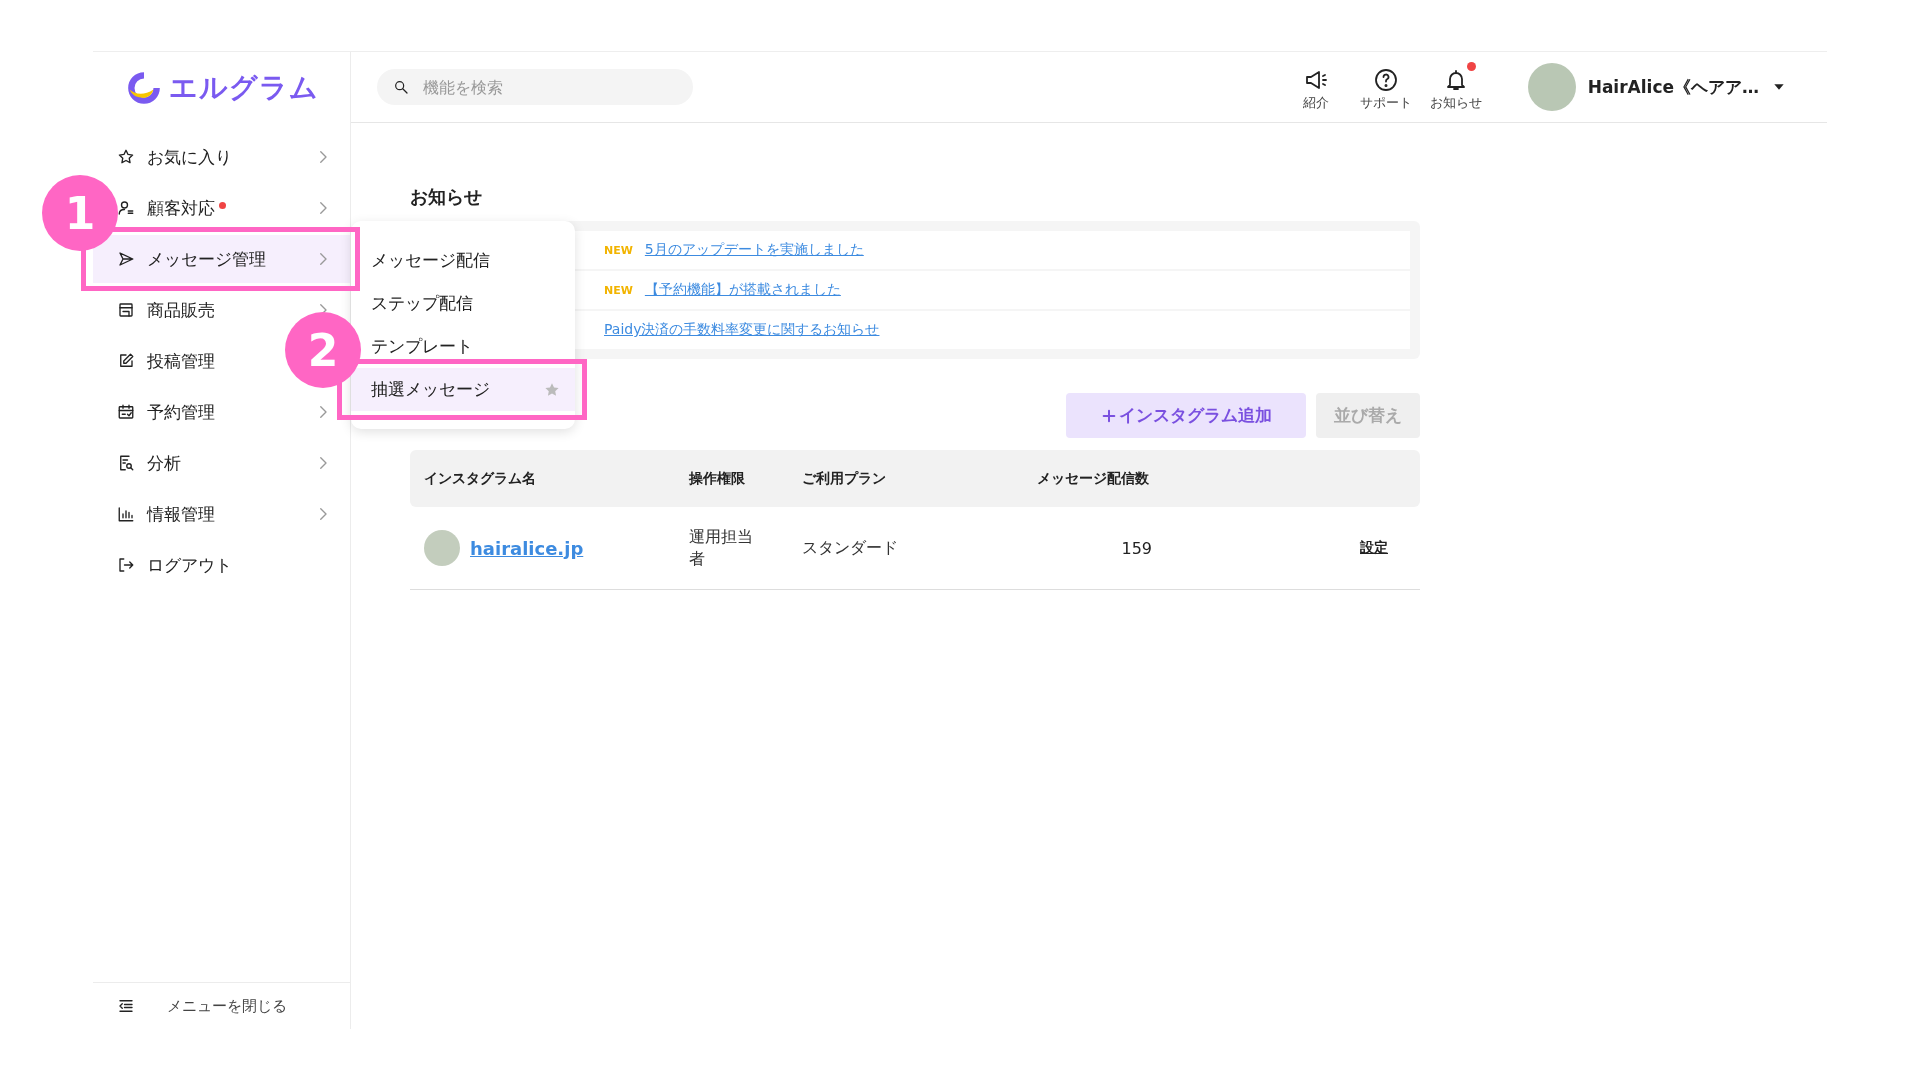 This screenshot has height=1080, width=1920. Describe the element at coordinates (323, 350) in the screenshot. I see `step-number-overlay: 2` at that location.